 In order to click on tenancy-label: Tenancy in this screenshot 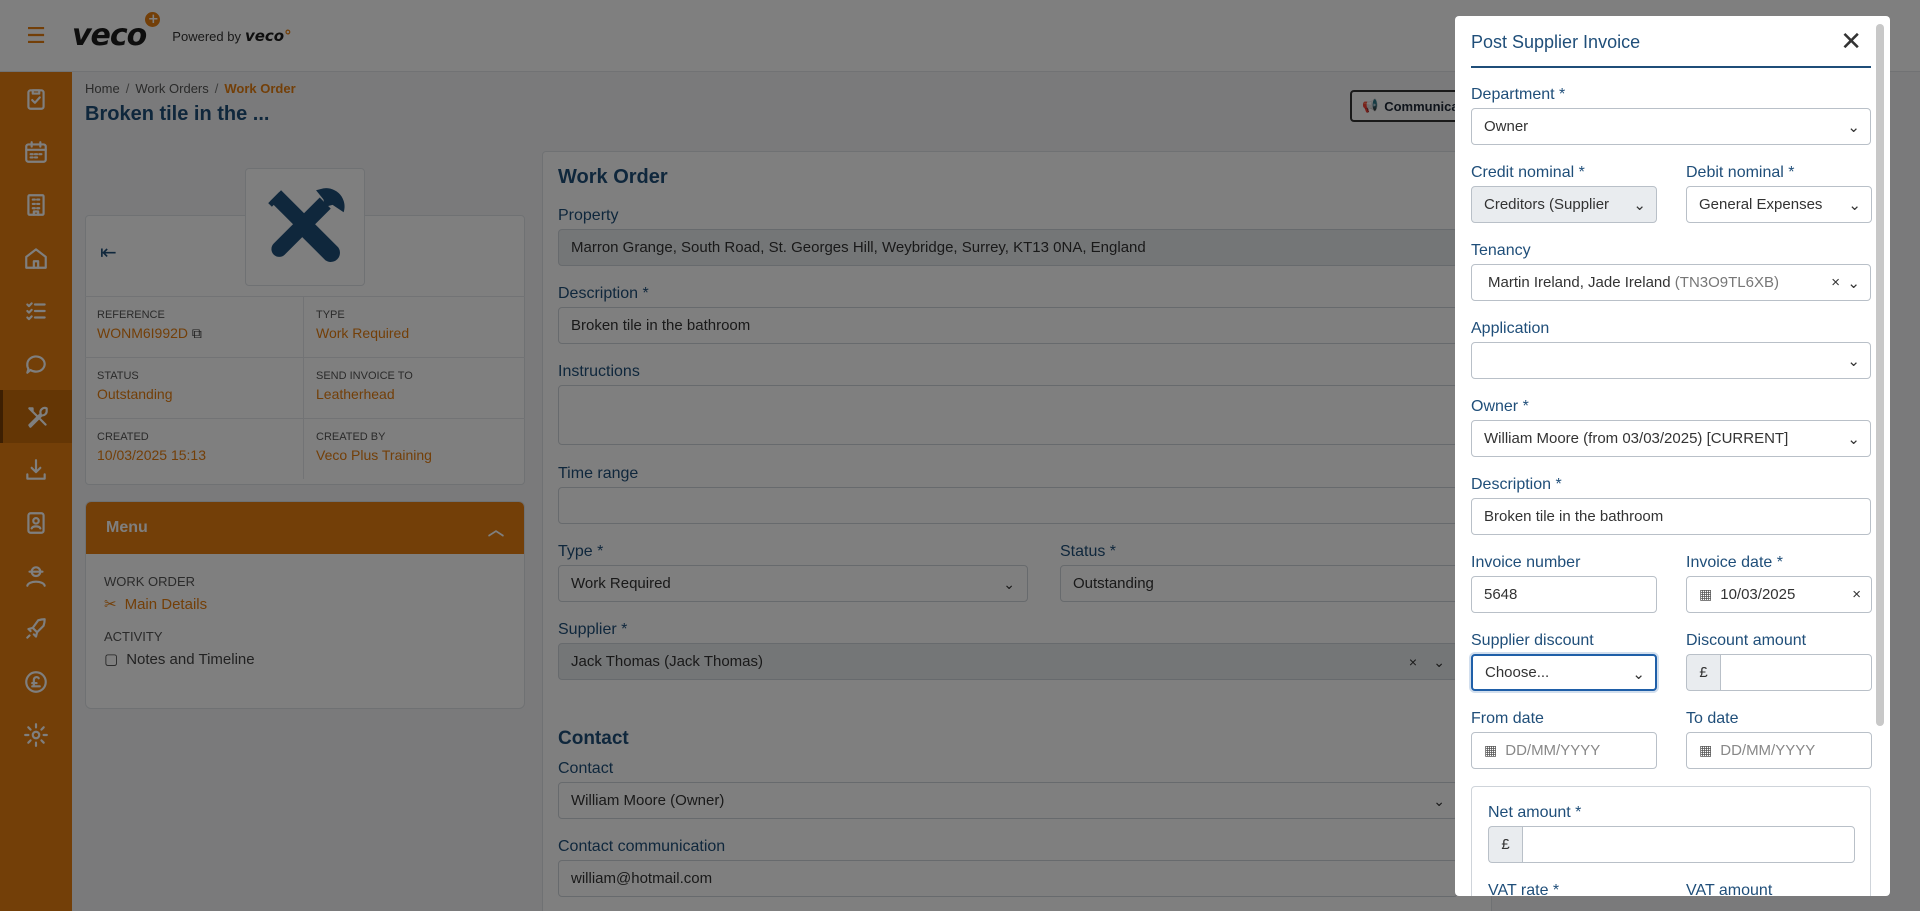, I will do `click(1501, 250)`.